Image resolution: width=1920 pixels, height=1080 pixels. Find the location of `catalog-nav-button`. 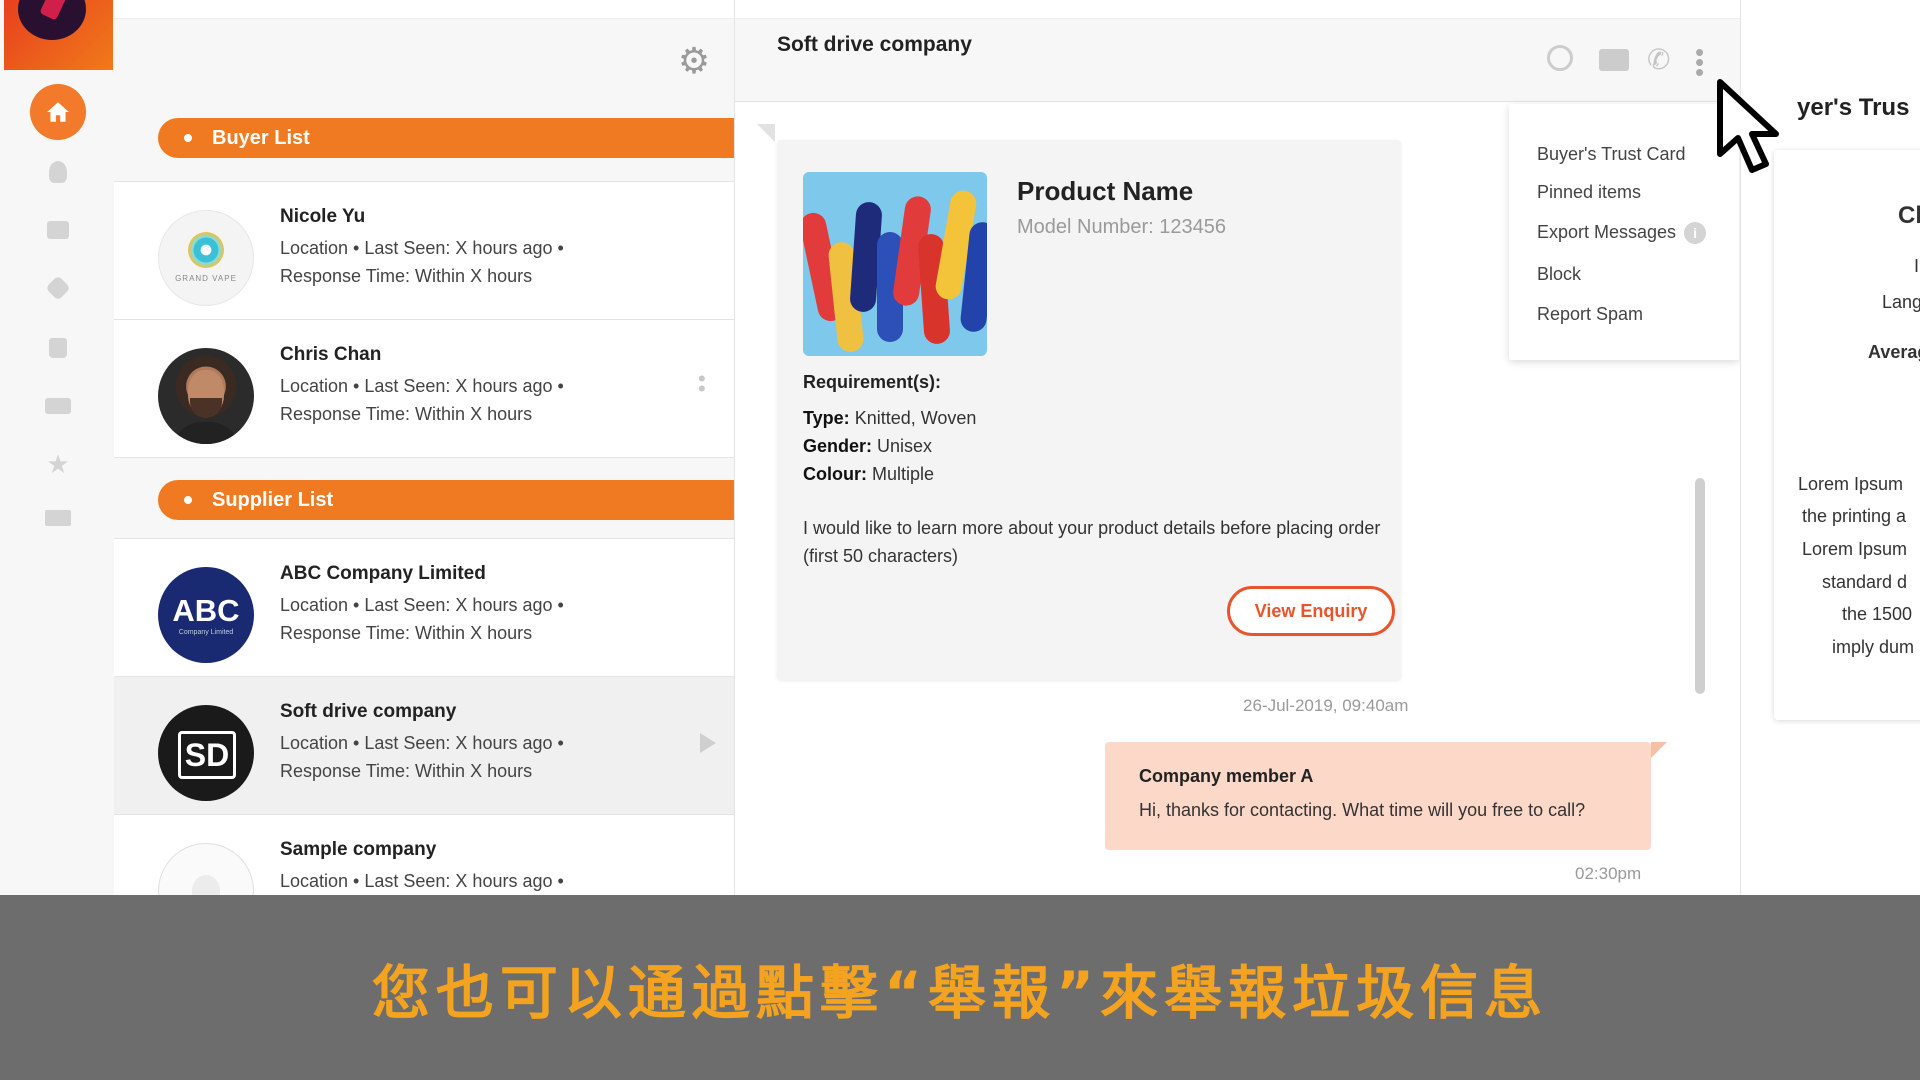

catalog-nav-button is located at coordinates (58, 518).